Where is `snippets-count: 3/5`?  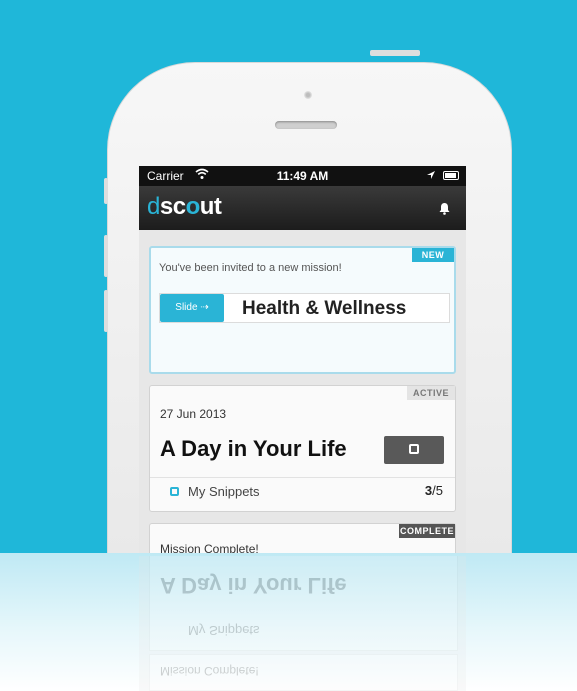 snippets-count: 3/5 is located at coordinates (433, 490).